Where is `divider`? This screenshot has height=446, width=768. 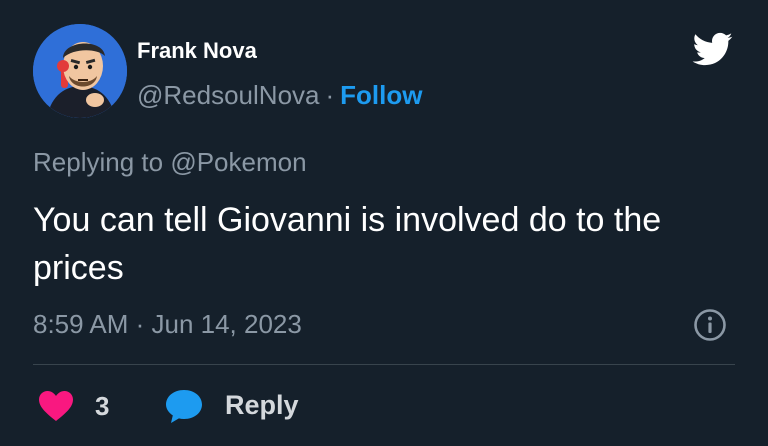 divider is located at coordinates (384, 364).